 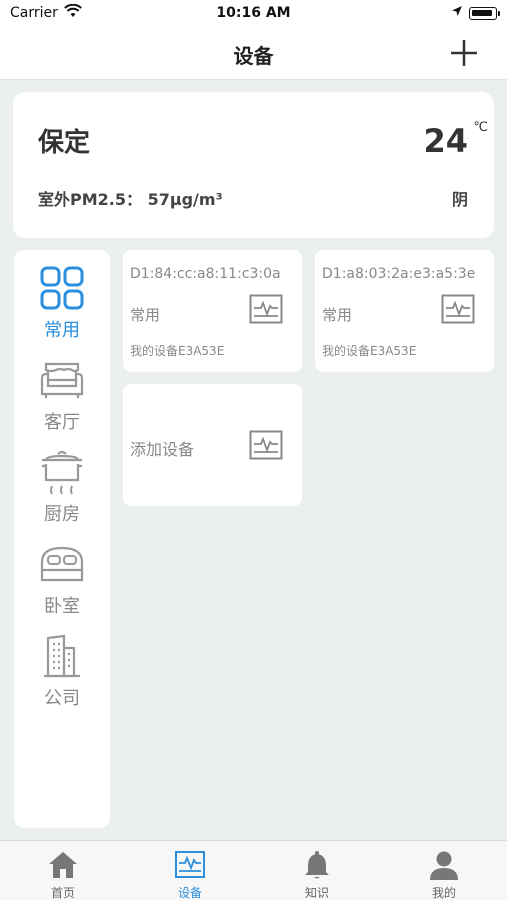 I want to click on tab-knowledge: 知识, so click(x=317, y=870).